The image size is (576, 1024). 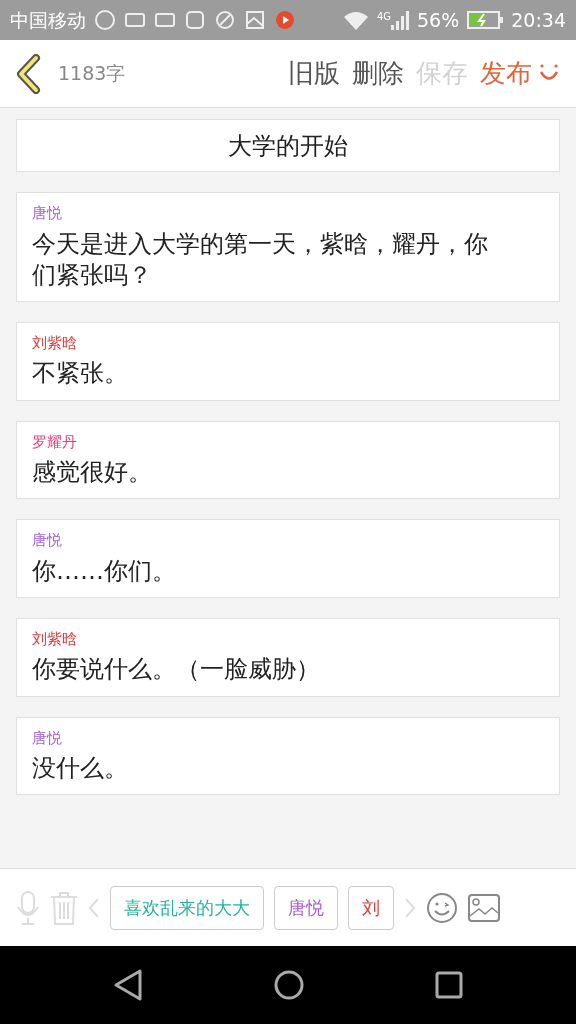 I want to click on role-chip: 喜欢乱来的大大, so click(x=187, y=907).